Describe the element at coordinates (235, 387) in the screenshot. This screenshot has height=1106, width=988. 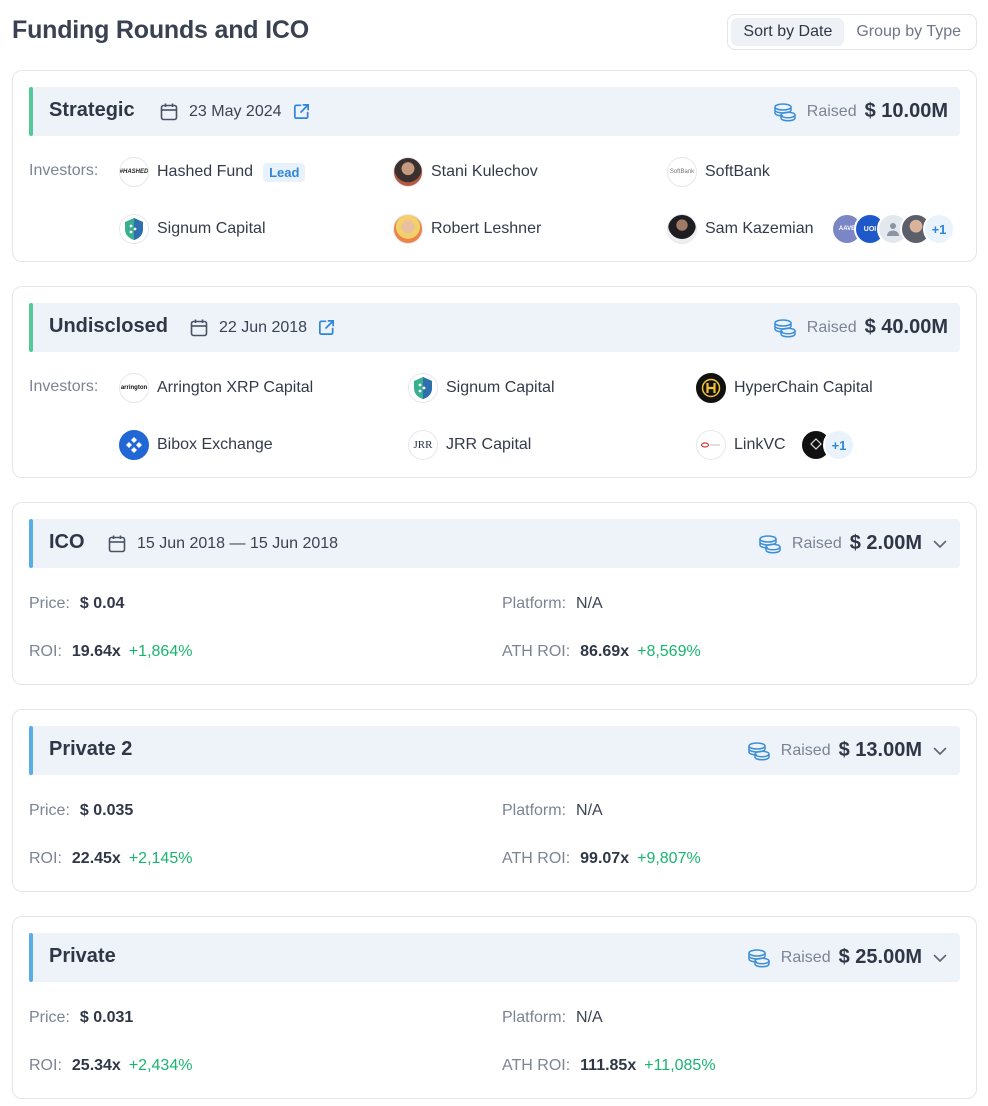
I see `investor-name: Arrington XRP Capital` at that location.